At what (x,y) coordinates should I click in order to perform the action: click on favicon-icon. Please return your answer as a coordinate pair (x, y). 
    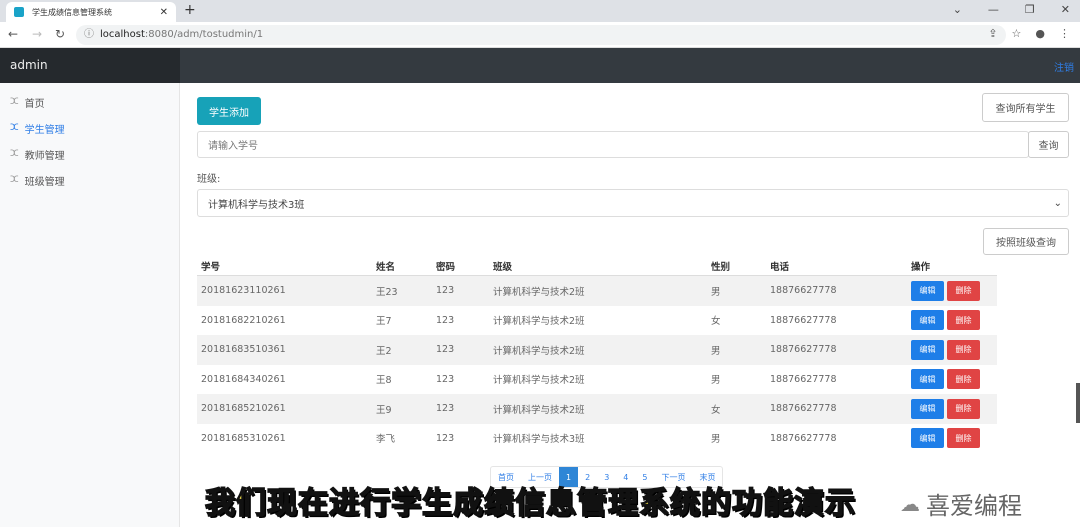
    Looking at the image, I should click on (19, 12).